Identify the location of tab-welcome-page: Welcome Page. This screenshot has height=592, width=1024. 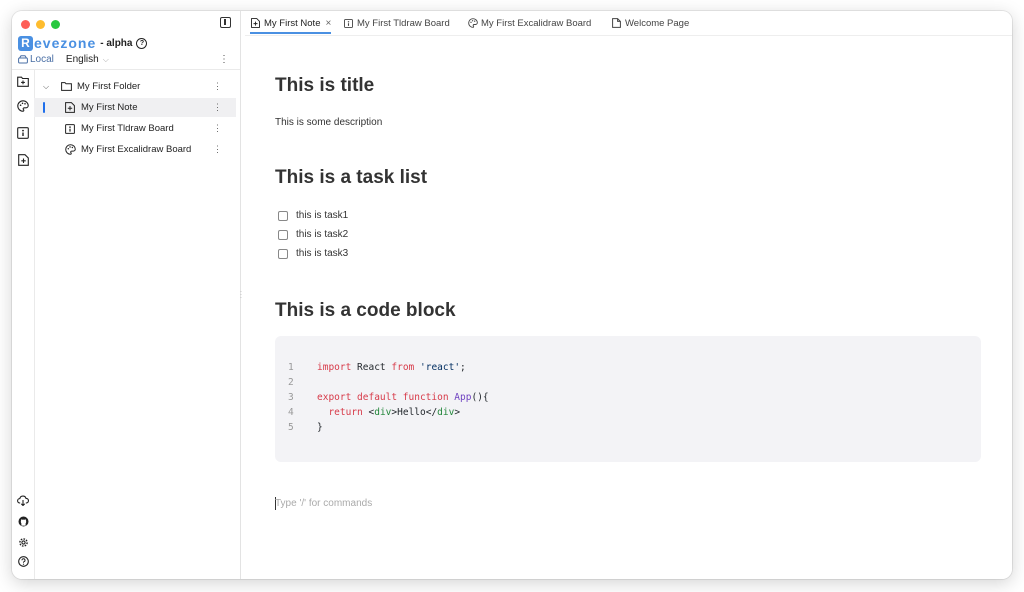
(650, 23).